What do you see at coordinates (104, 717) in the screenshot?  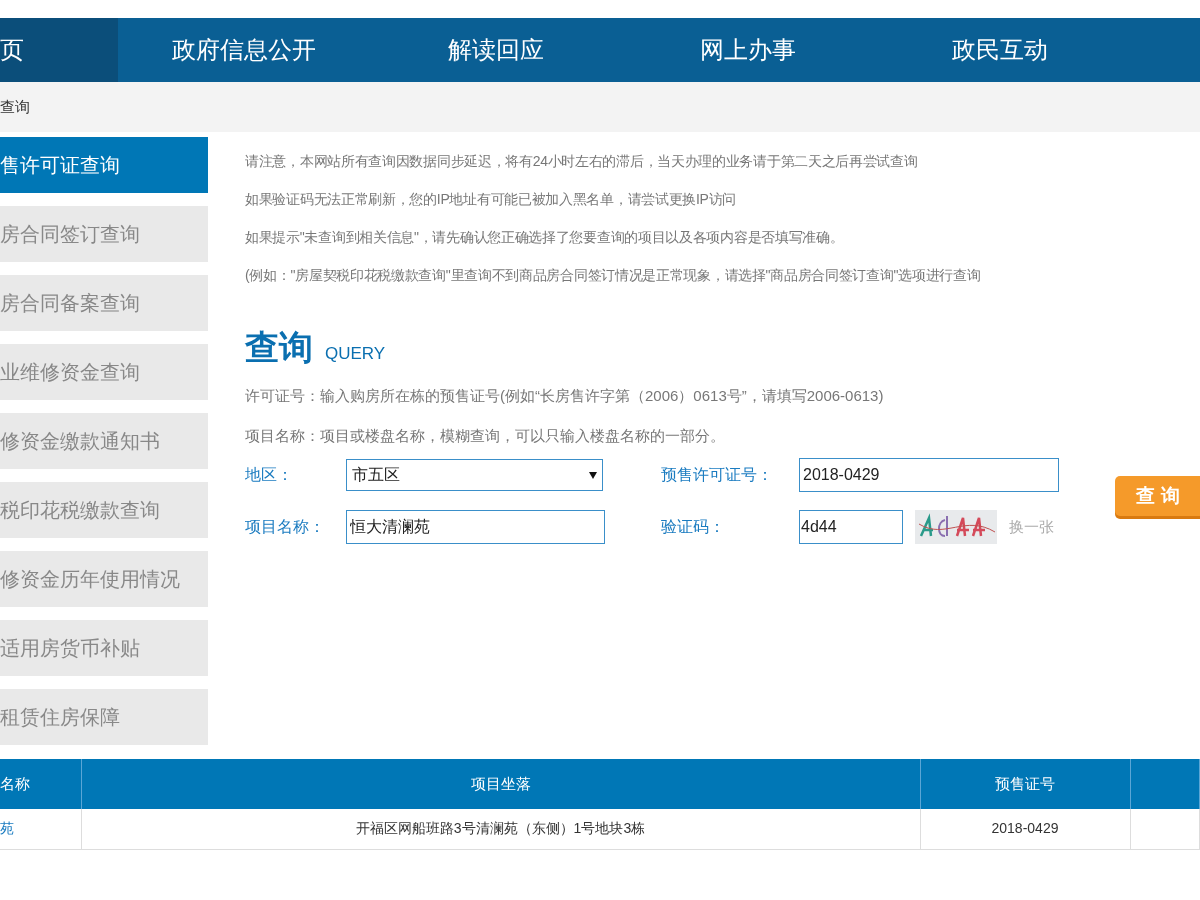 I see `sidebar-item: 租赁住房保障` at bounding box center [104, 717].